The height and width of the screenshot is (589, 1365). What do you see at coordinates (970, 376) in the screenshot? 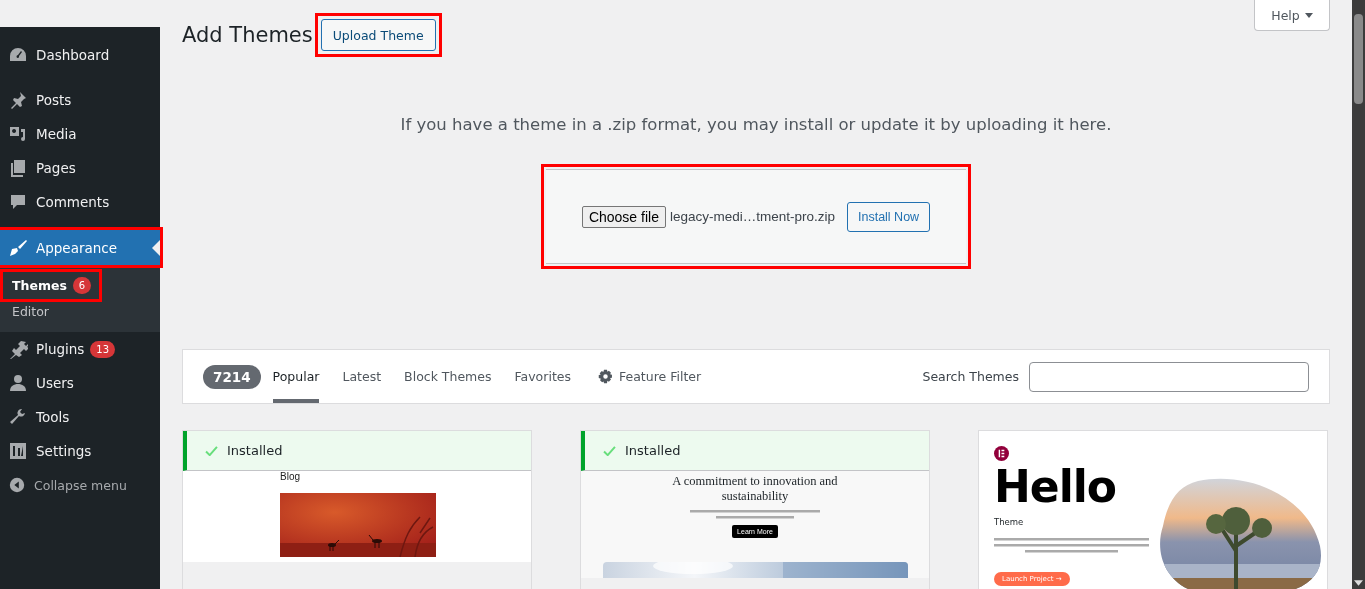
I see `search-label: Search Themes` at bounding box center [970, 376].